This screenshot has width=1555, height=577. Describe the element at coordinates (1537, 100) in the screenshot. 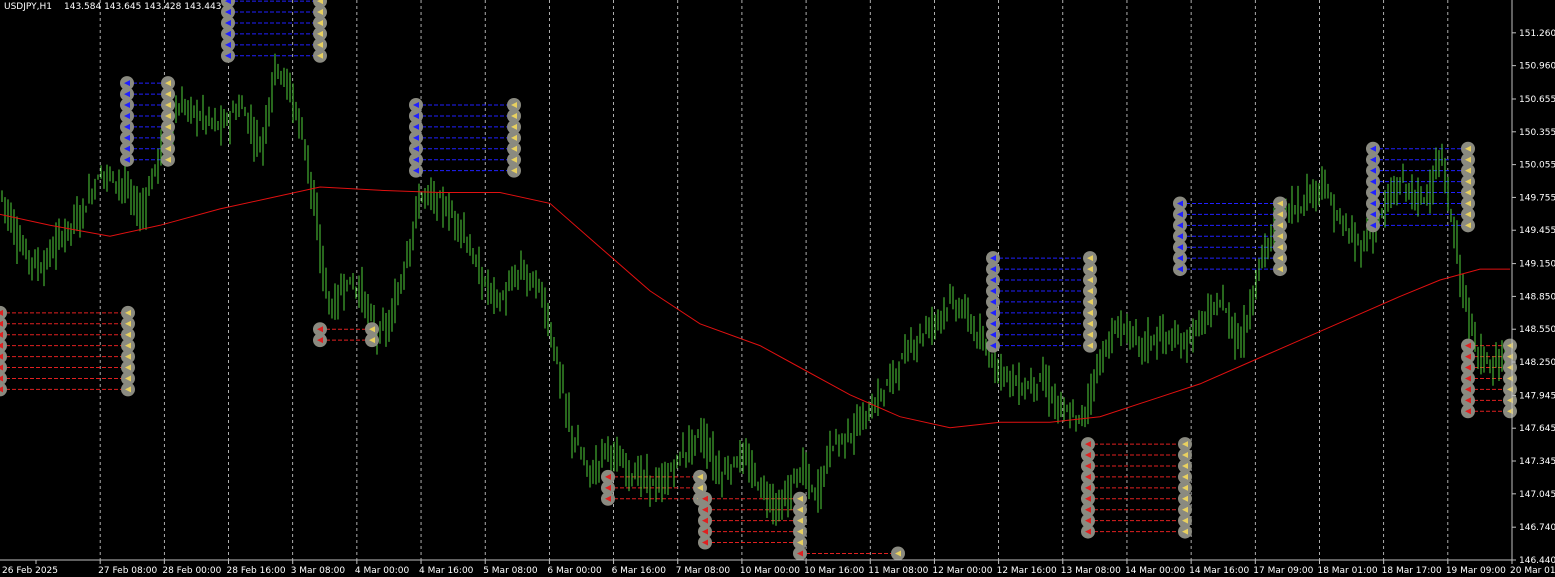

I see `price-tick-label: 150.655` at that location.